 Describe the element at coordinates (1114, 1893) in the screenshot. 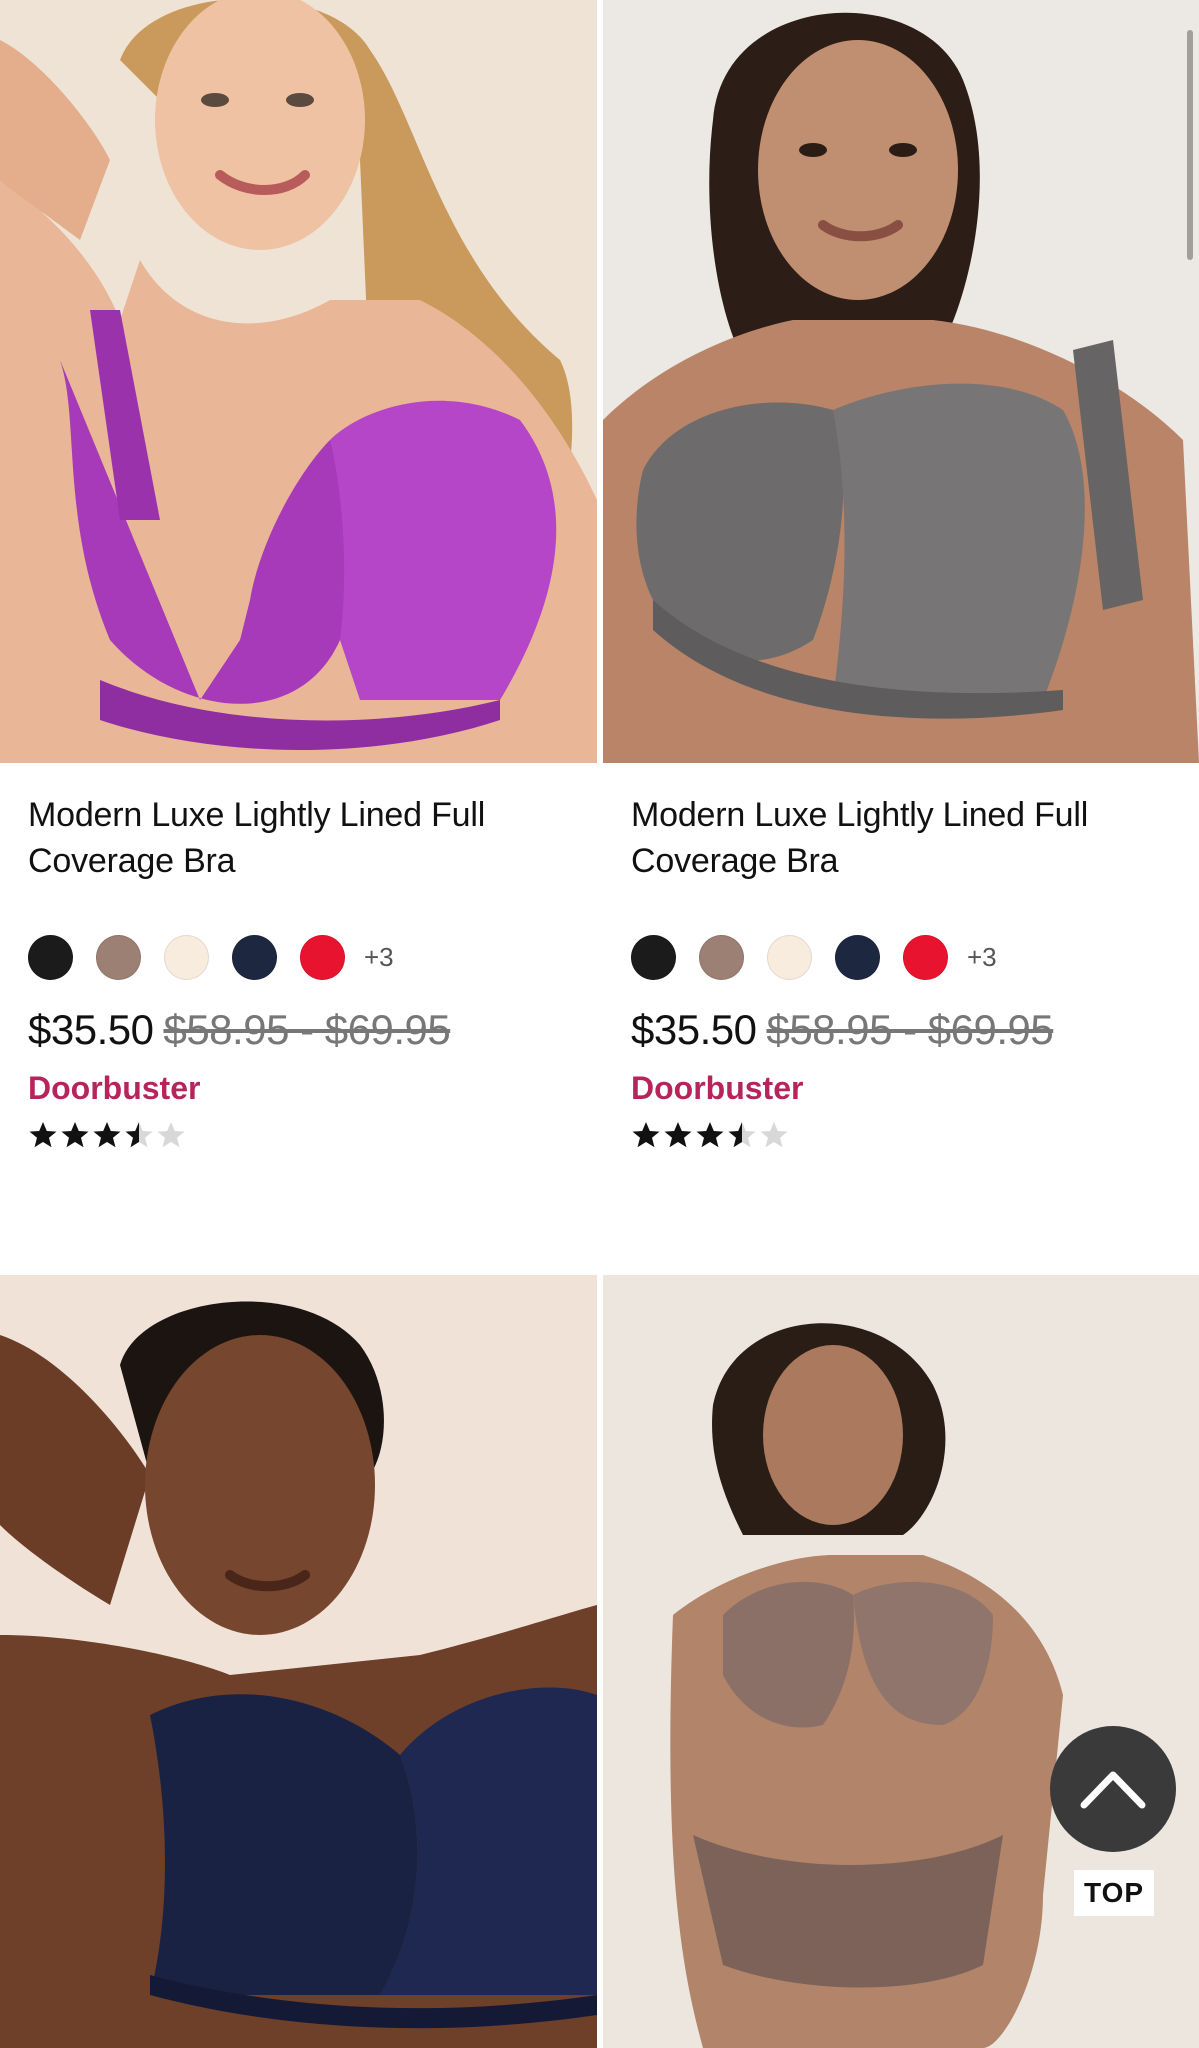

I see `back-to-top-label: TOP` at that location.